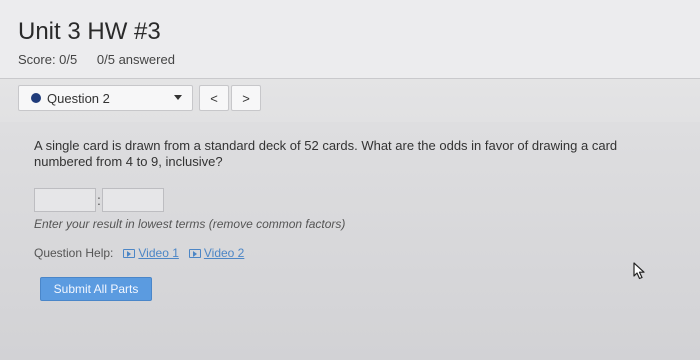 This screenshot has width=700, height=360. What do you see at coordinates (99, 200) in the screenshot?
I see `answer-inputs: :` at bounding box center [99, 200].